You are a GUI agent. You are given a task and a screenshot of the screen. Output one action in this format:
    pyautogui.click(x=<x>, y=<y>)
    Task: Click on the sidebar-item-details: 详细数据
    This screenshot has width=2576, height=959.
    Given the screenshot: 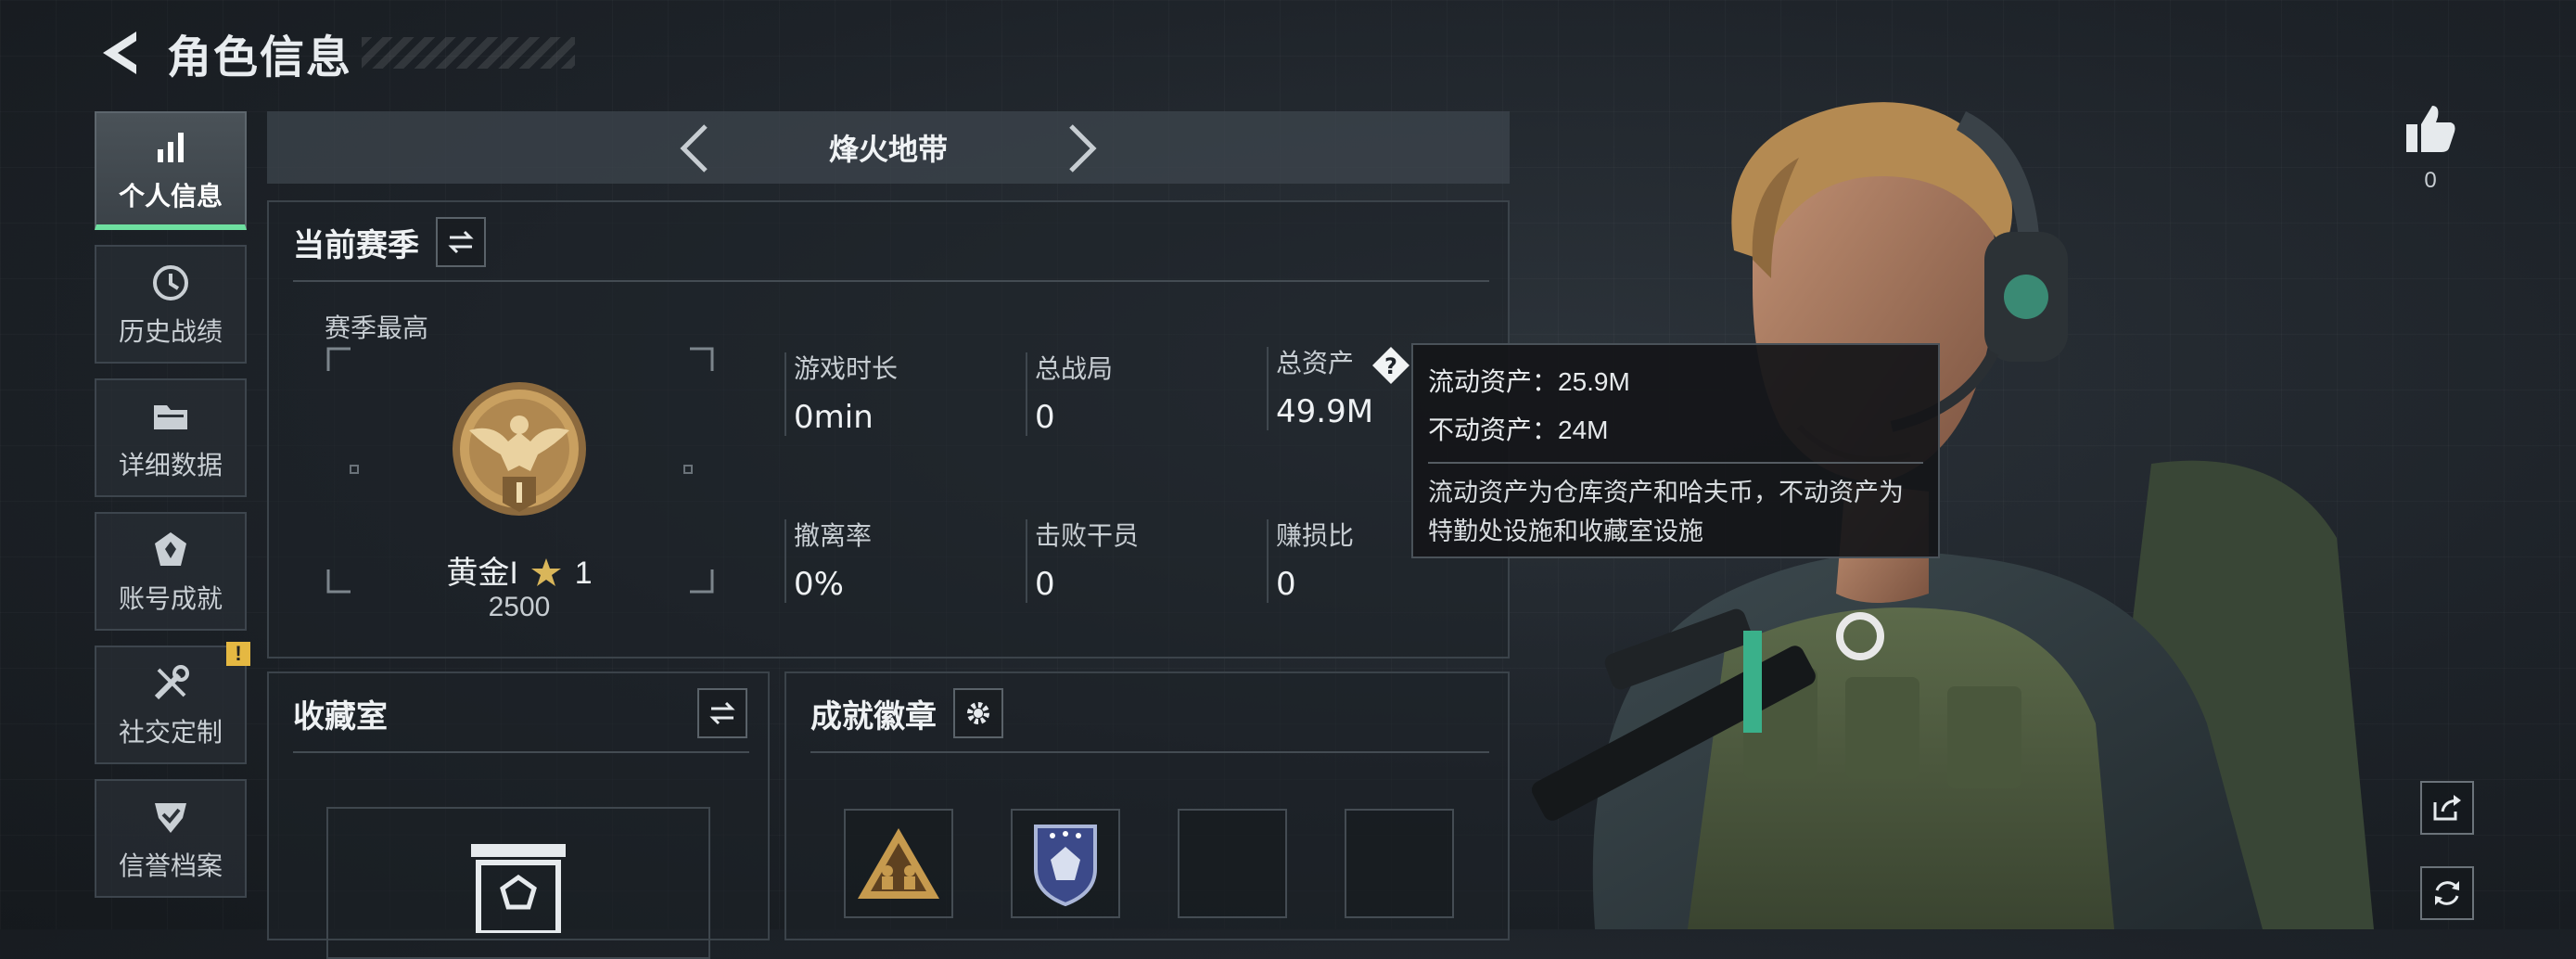 What is the action you would take?
    pyautogui.click(x=171, y=437)
    